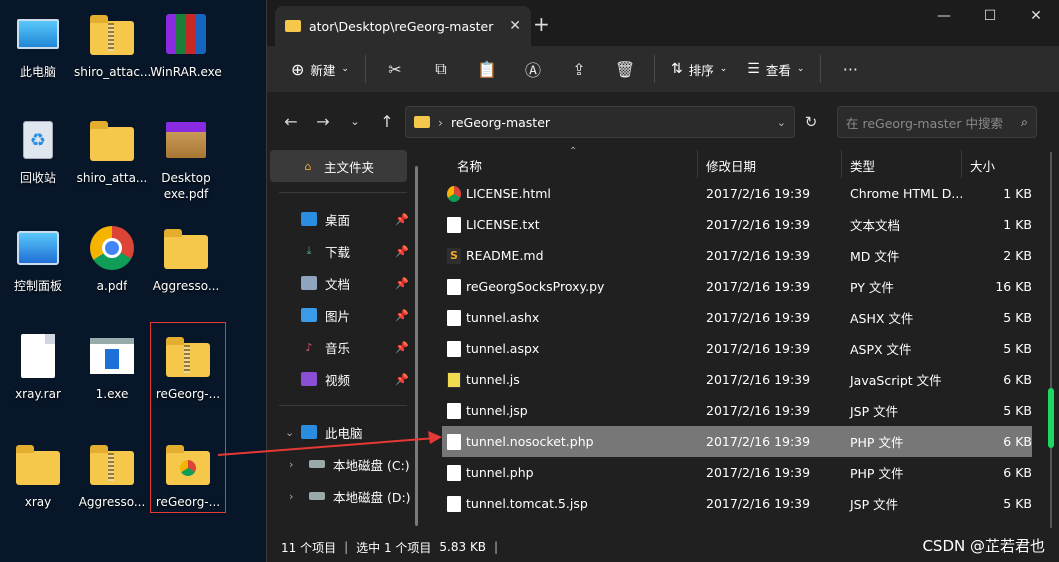 The image size is (1059, 562). Describe the element at coordinates (309, 219) in the screenshot. I see `desktop-icon` at that location.